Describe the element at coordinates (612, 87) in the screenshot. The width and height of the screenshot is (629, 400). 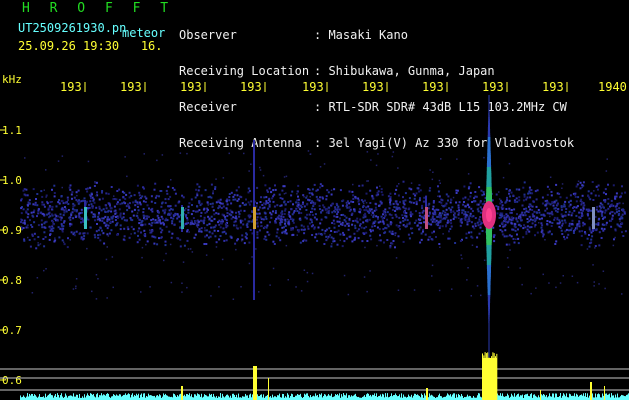
I see `x-tick-label: 1940` at that location.